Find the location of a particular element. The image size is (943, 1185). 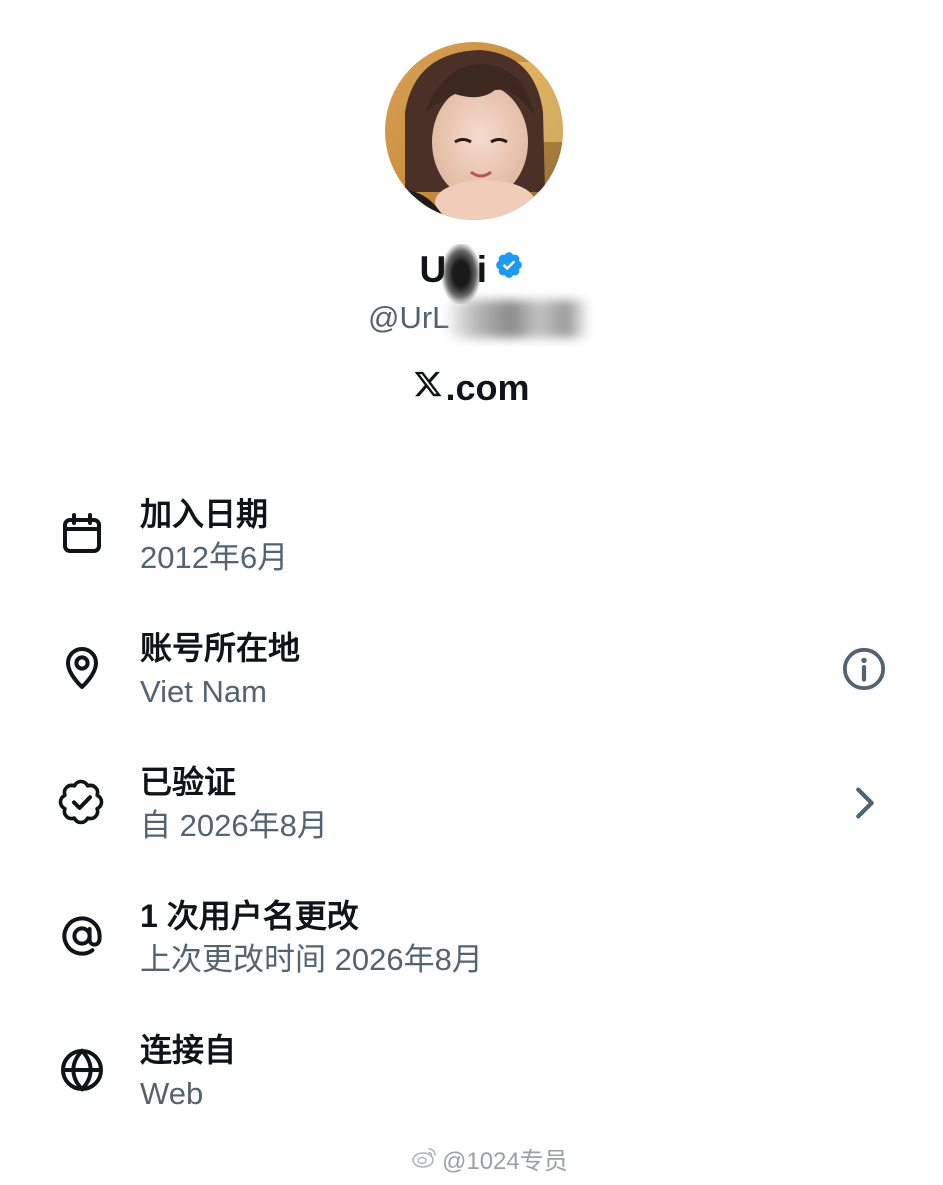

site-domain: .com is located at coordinates (487, 387).